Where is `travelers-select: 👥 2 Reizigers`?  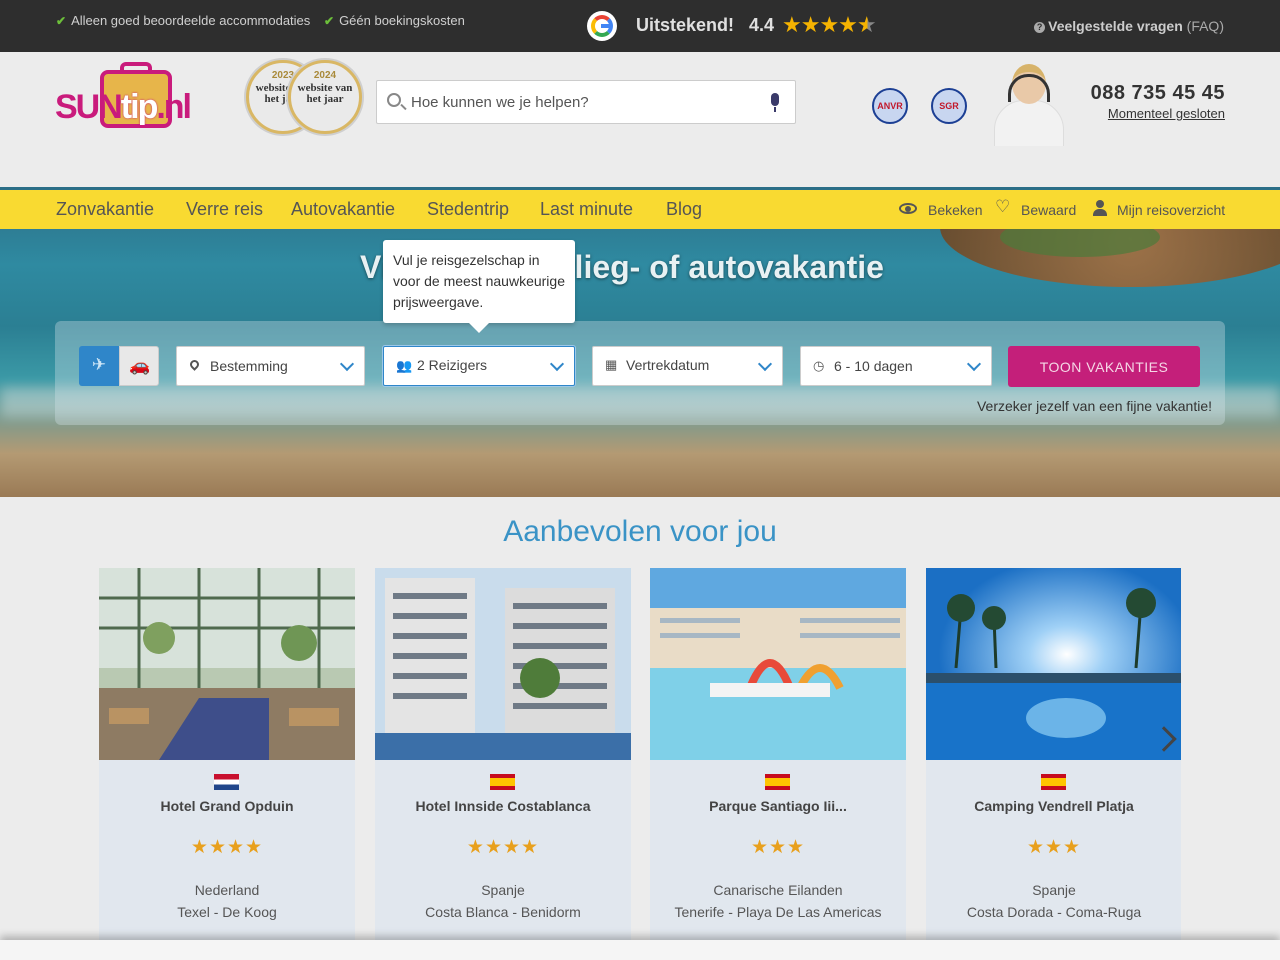
travelers-select: 👥 2 Reizigers is located at coordinates (479, 366).